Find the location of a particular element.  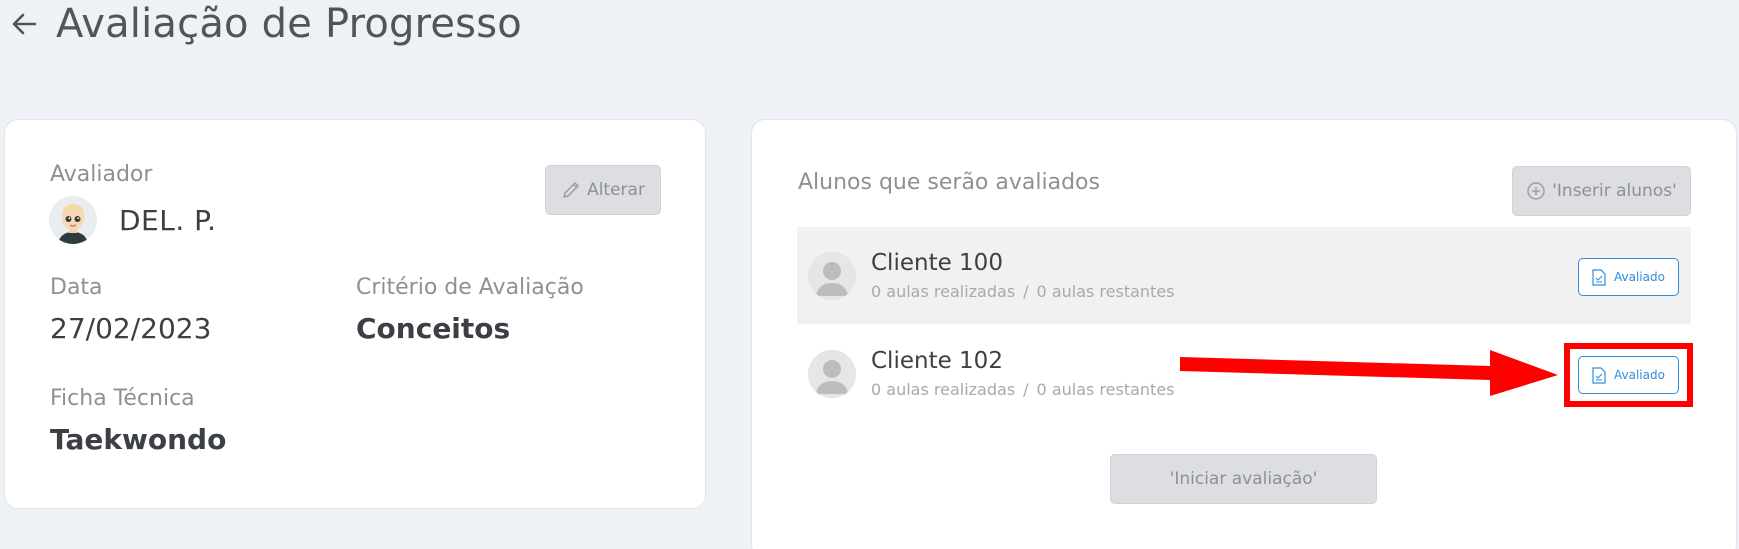

page-title: Avaliação de Progresso is located at coordinates (289, 24).